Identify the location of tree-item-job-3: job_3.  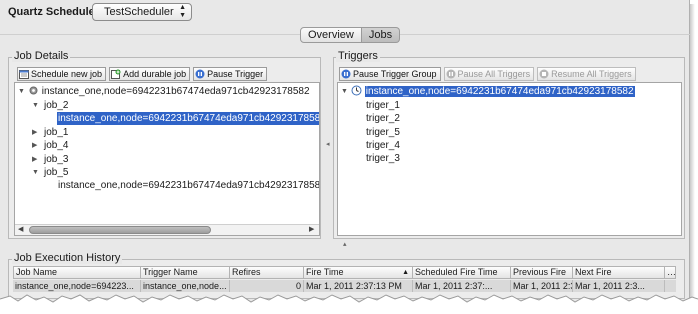
(56, 159).